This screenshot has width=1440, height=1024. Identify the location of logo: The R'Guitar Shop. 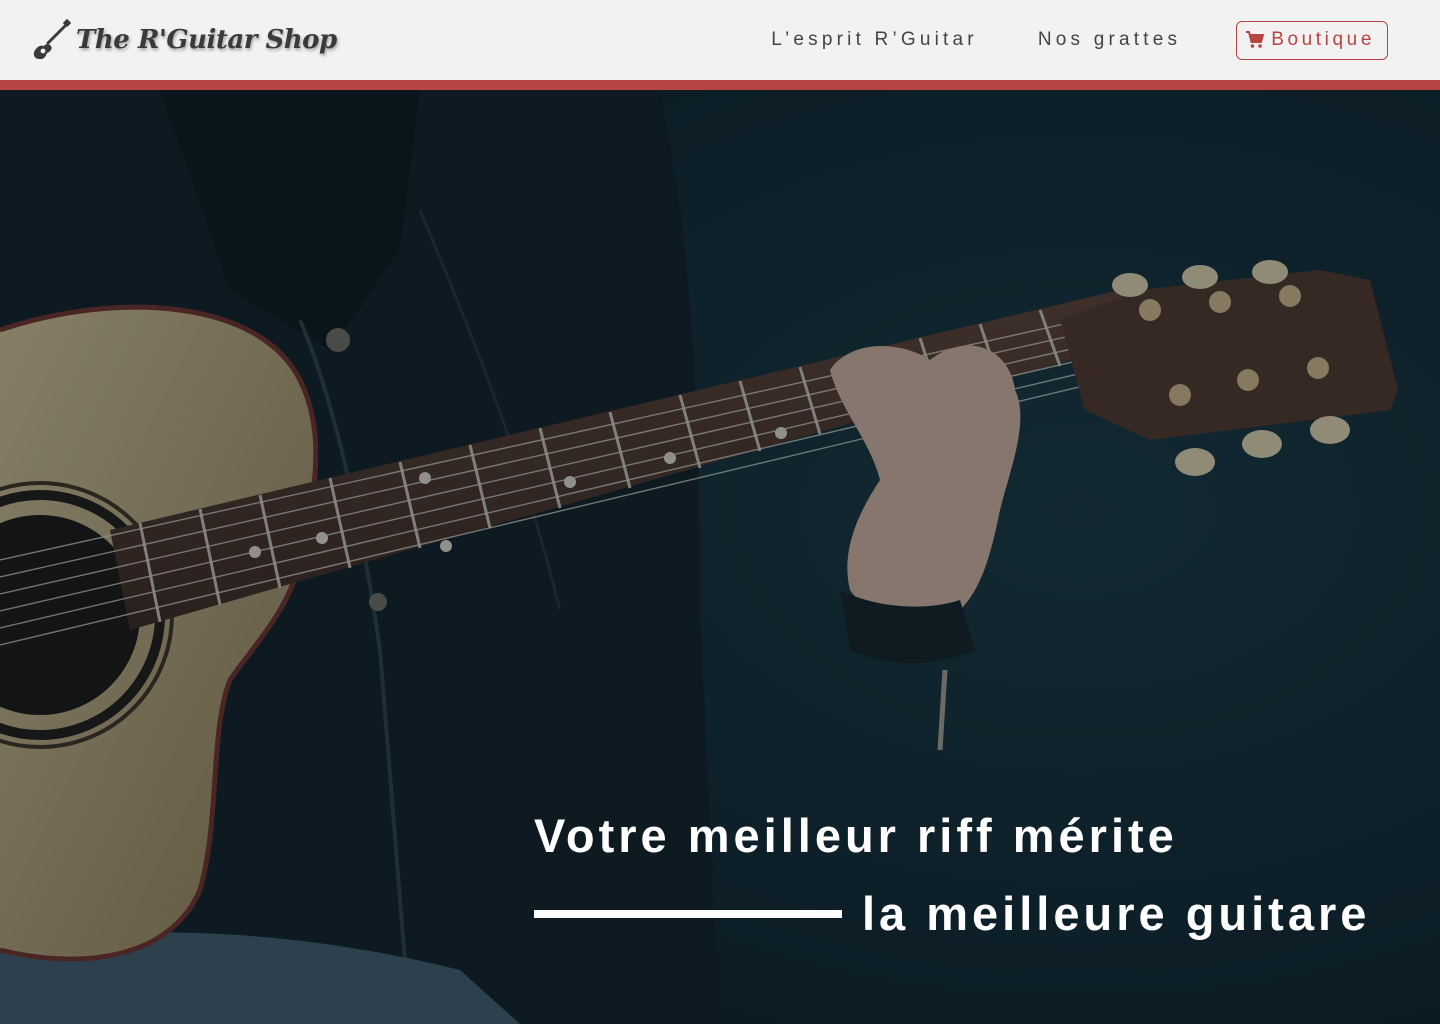
(183, 40).